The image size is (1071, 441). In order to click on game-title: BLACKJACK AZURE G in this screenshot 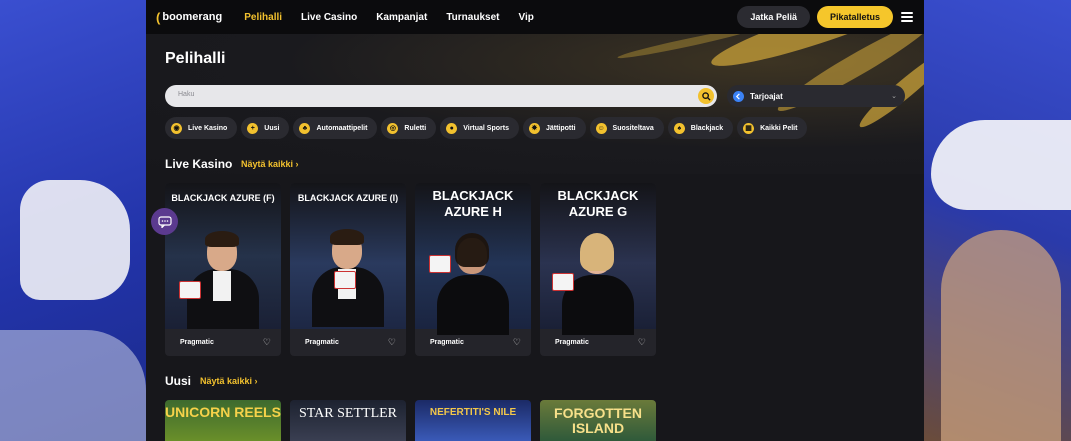, I will do `click(598, 203)`.